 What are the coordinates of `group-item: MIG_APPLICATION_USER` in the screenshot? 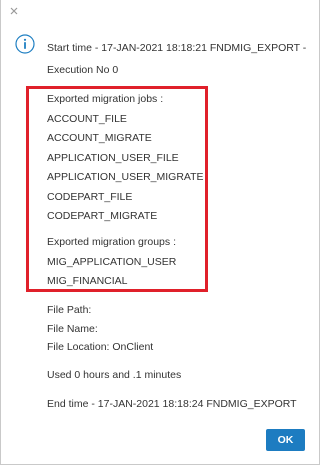 It's located at (112, 262).